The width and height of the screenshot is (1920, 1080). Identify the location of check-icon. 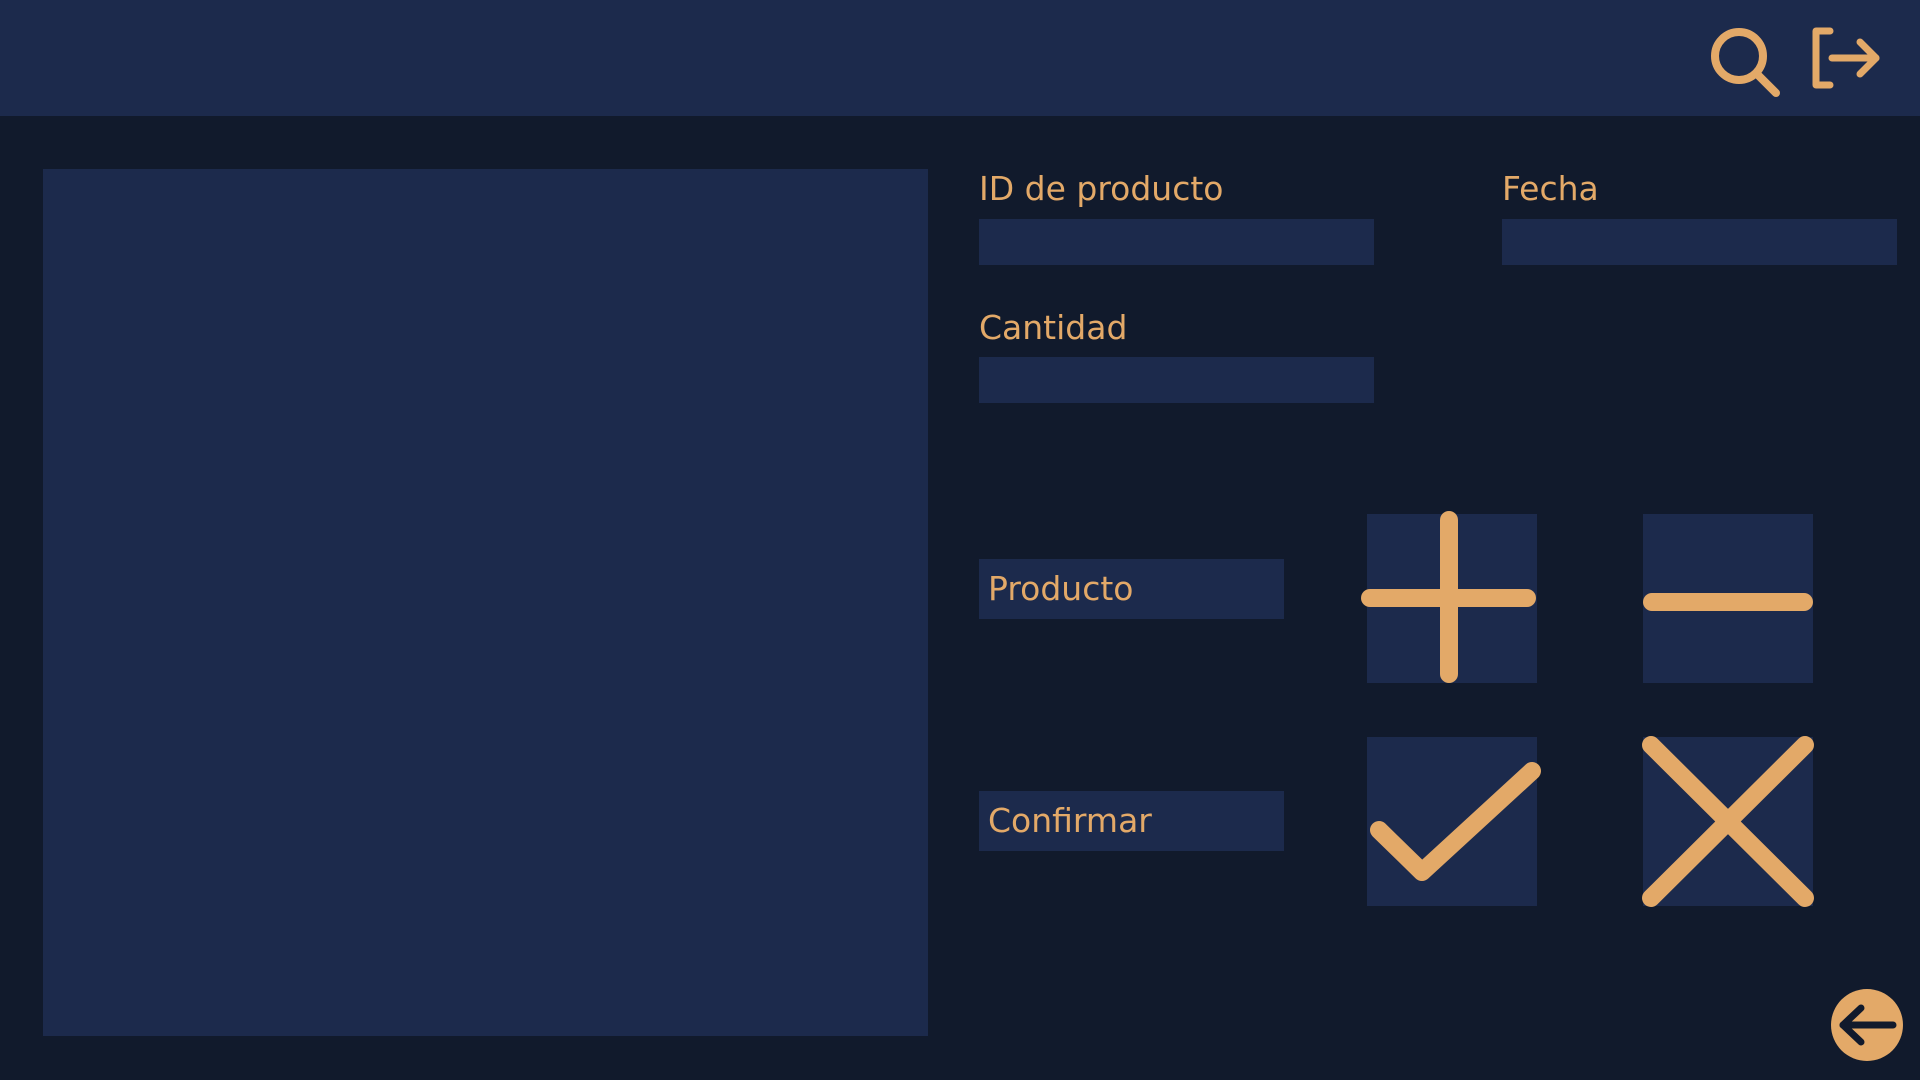
(1455, 821).